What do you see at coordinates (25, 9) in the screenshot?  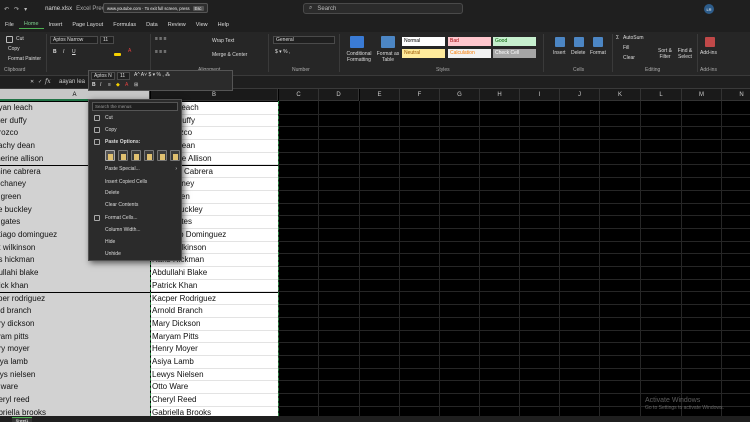 I see `customize-icon: ▾` at bounding box center [25, 9].